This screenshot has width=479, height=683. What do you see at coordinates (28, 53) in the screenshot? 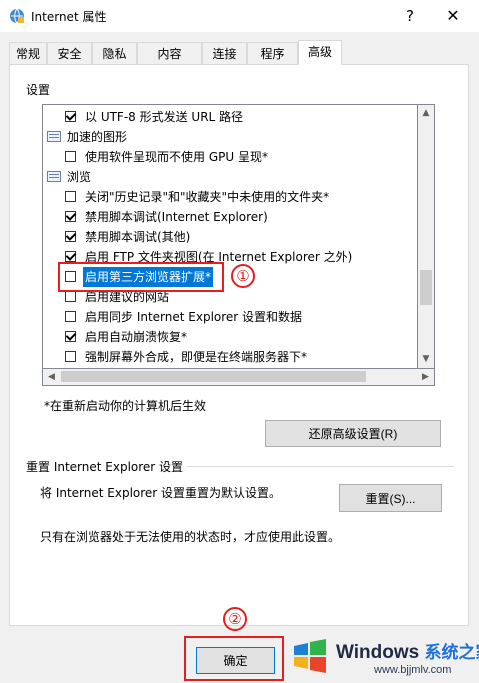
I see `tab-general: 常规` at bounding box center [28, 53].